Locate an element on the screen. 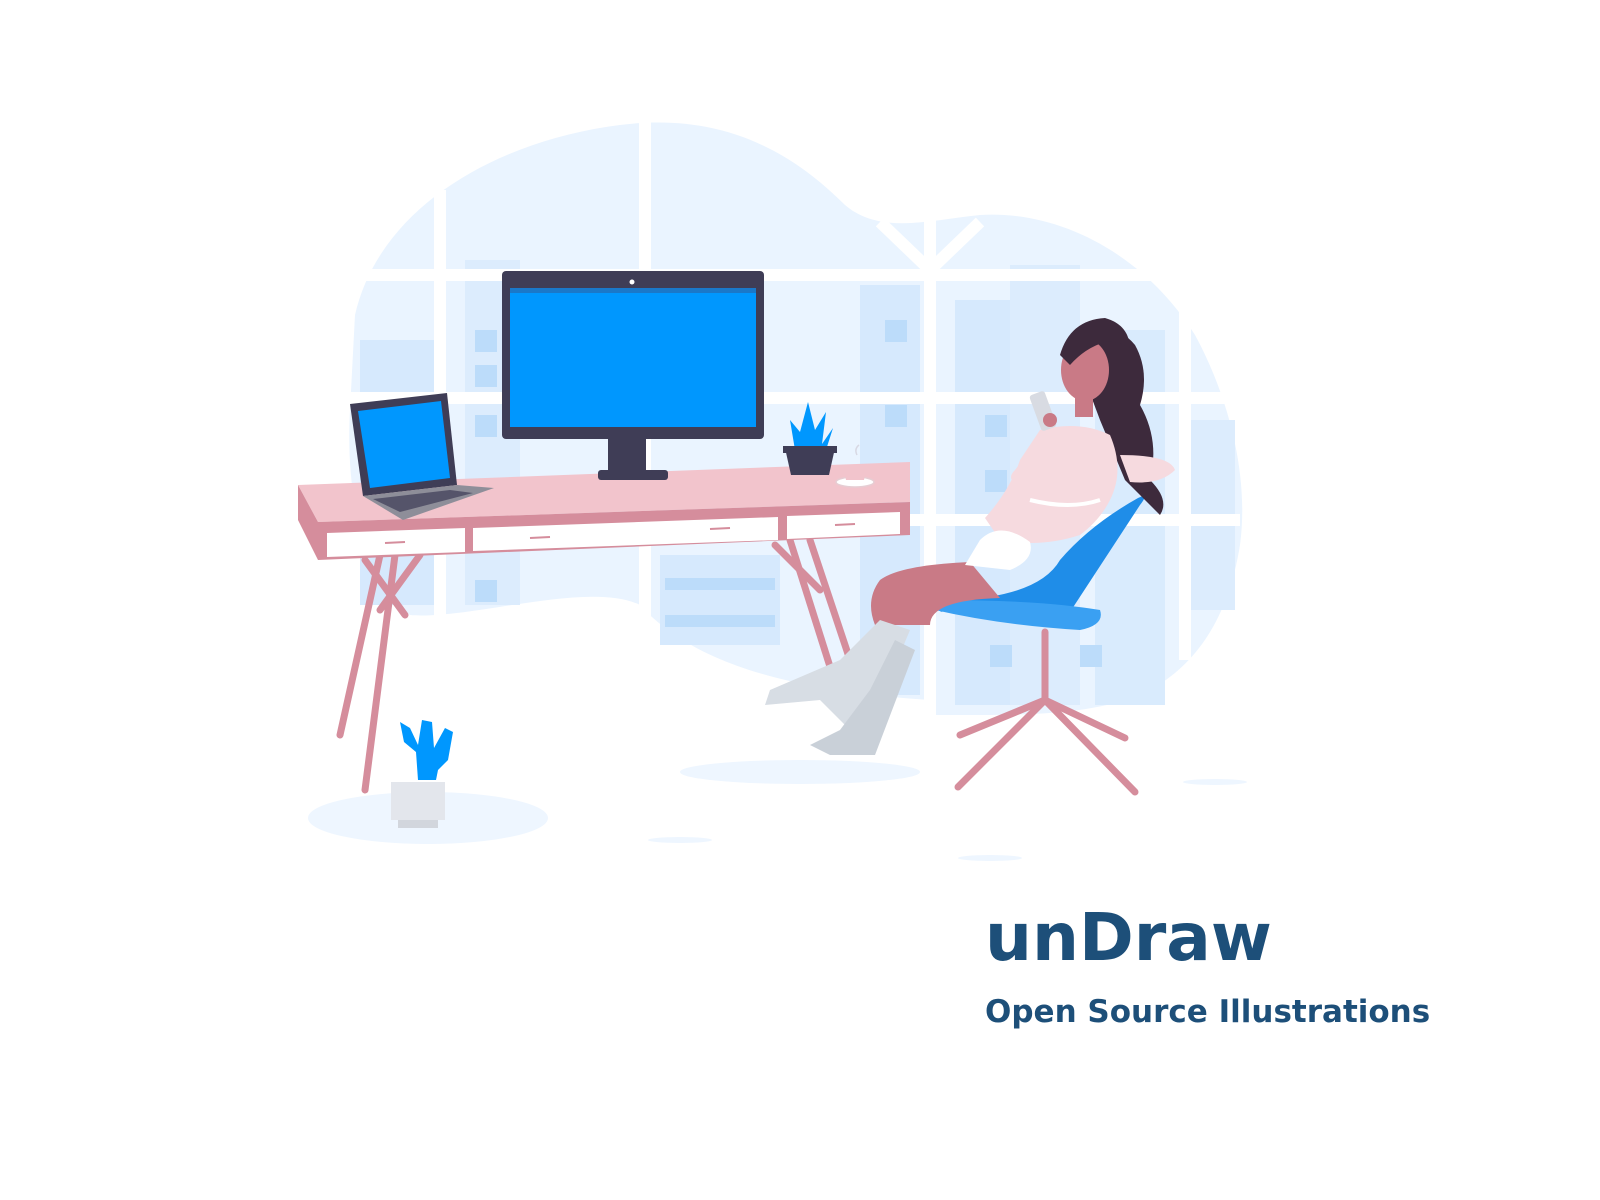 Image resolution: width=1600 pixels, height=1200 pixels. cactus-icon is located at coordinates (422, 774).